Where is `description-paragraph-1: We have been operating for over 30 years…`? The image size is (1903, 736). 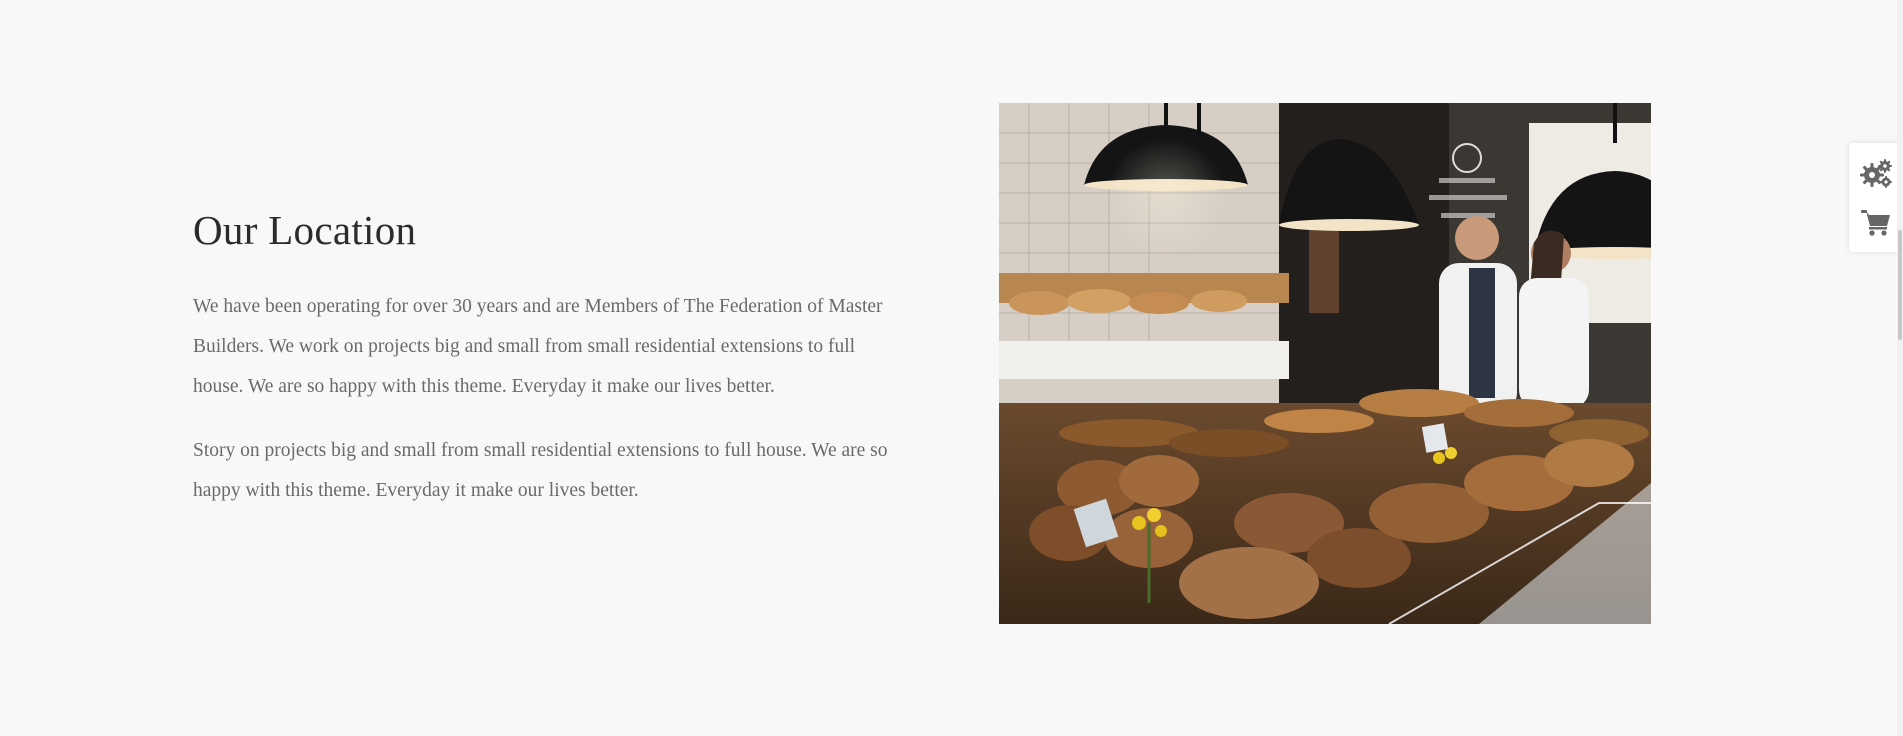
description-paragraph-1: We have been operating for over 30 years… is located at coordinates (538, 347).